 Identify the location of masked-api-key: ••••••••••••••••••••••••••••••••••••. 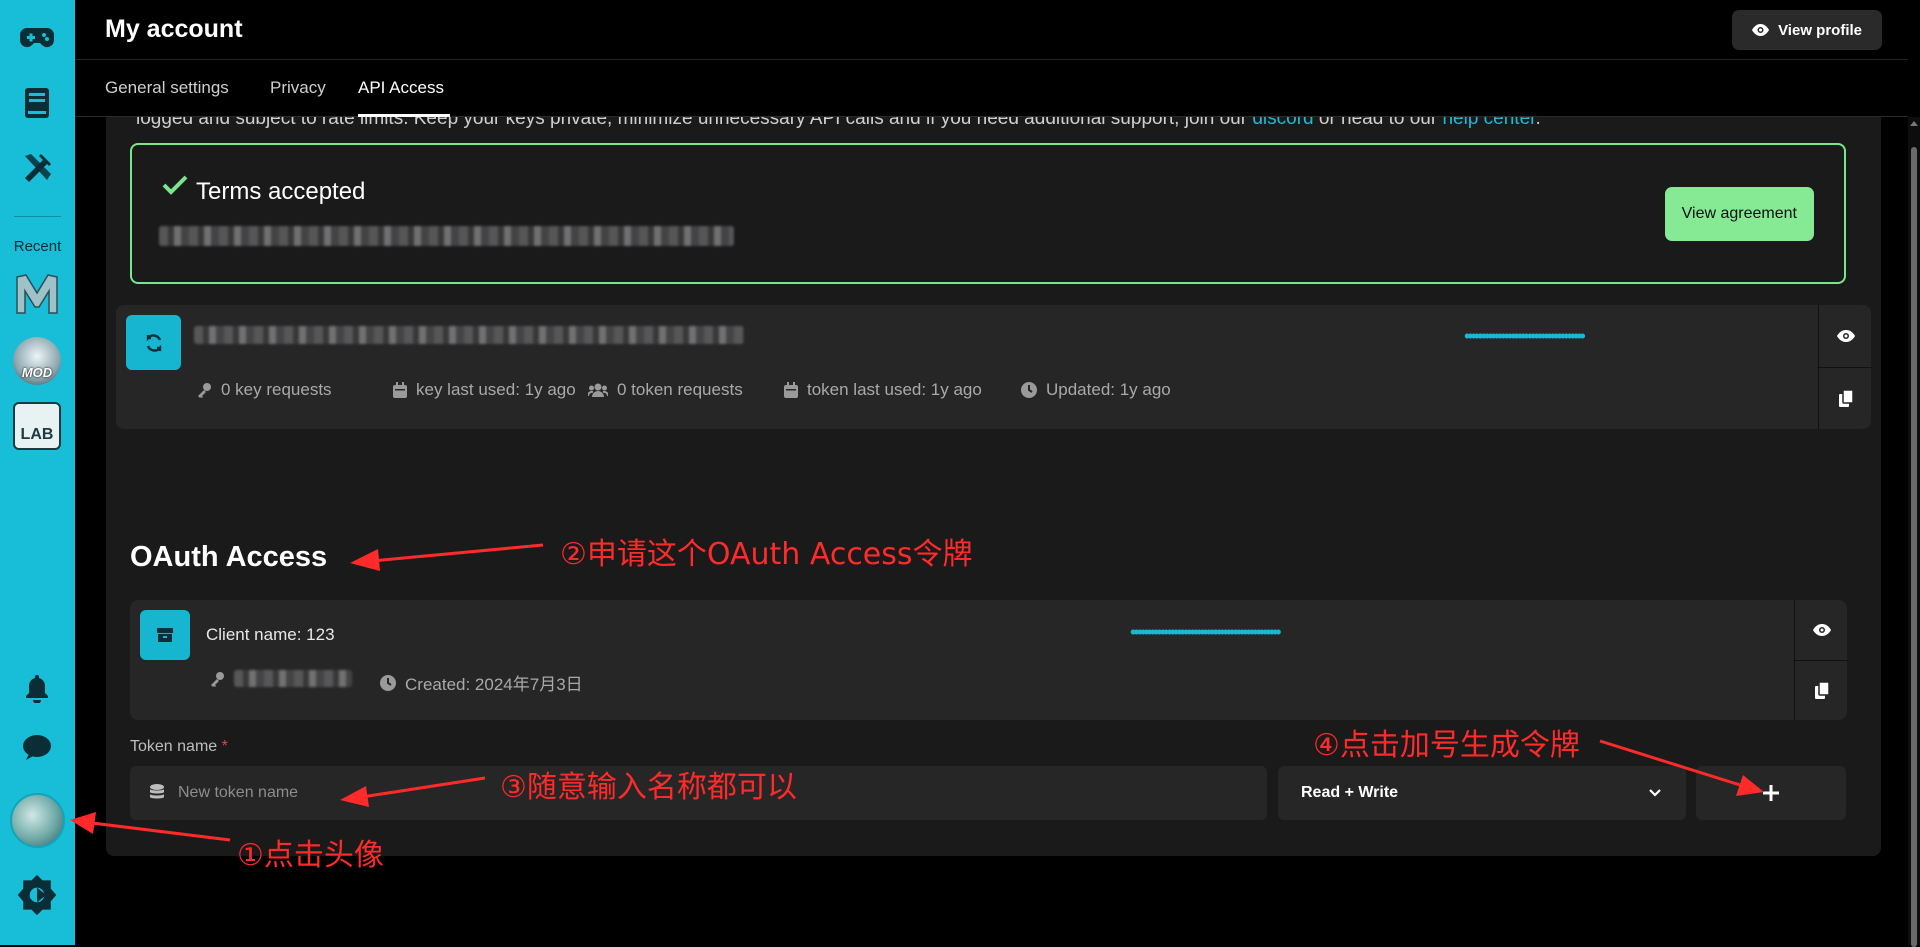
(1525, 336).